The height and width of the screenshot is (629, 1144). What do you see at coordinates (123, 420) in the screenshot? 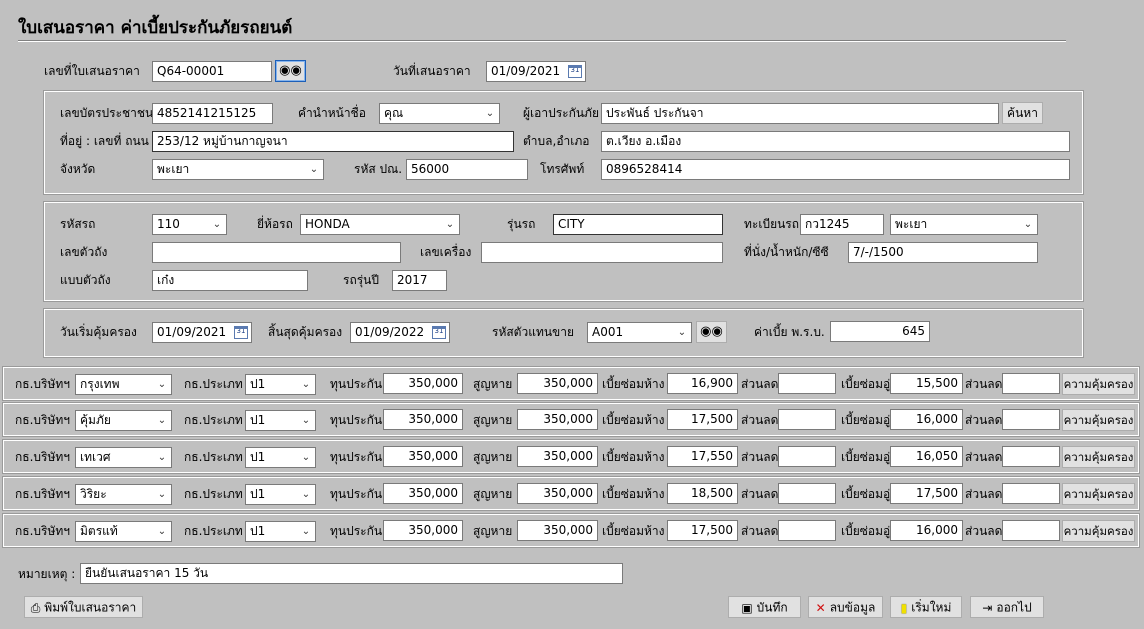
I see `company-select: คุ้มภัย ⌄` at bounding box center [123, 420].